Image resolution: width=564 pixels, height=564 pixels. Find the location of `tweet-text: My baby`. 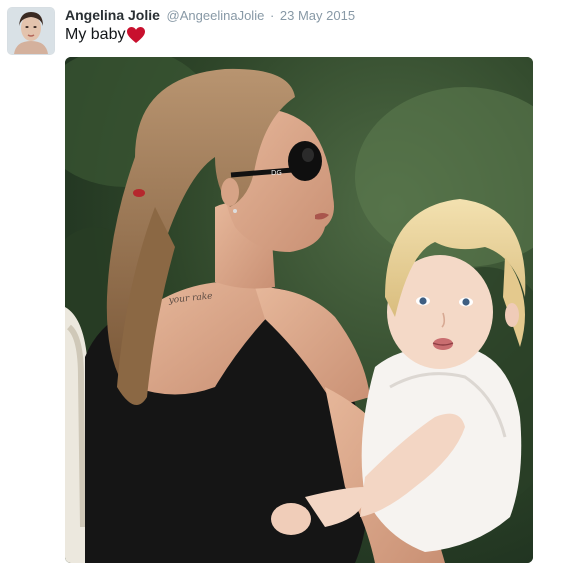

tweet-text: My baby is located at coordinates (105, 35).